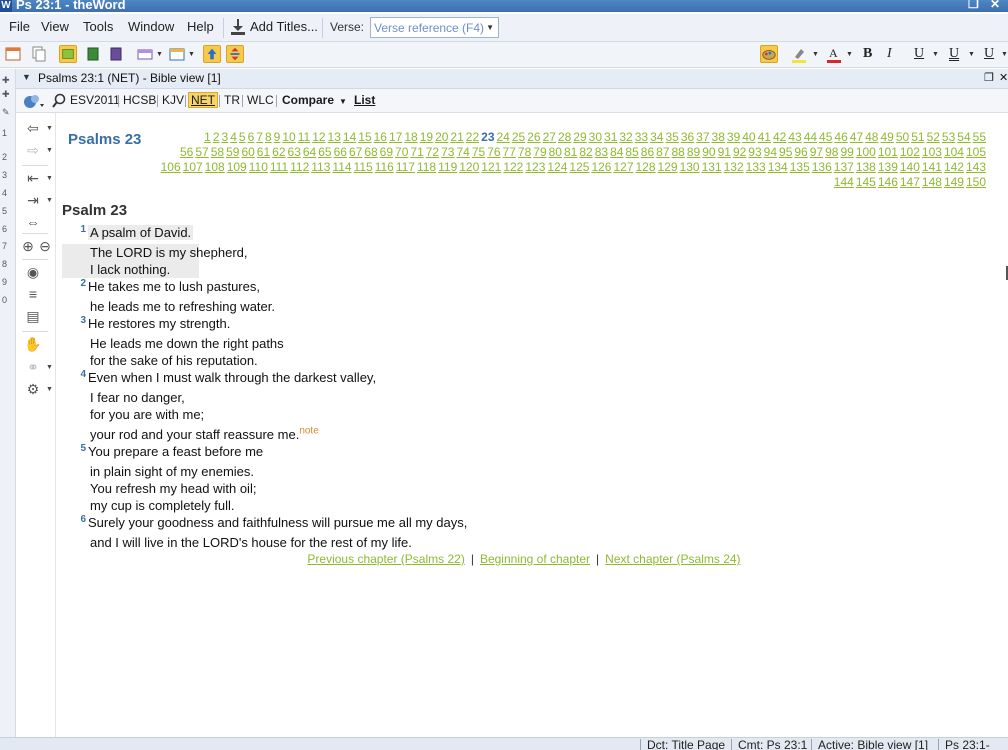  Describe the element at coordinates (954, 54) in the screenshot. I see `double-underline-button: U` at that location.